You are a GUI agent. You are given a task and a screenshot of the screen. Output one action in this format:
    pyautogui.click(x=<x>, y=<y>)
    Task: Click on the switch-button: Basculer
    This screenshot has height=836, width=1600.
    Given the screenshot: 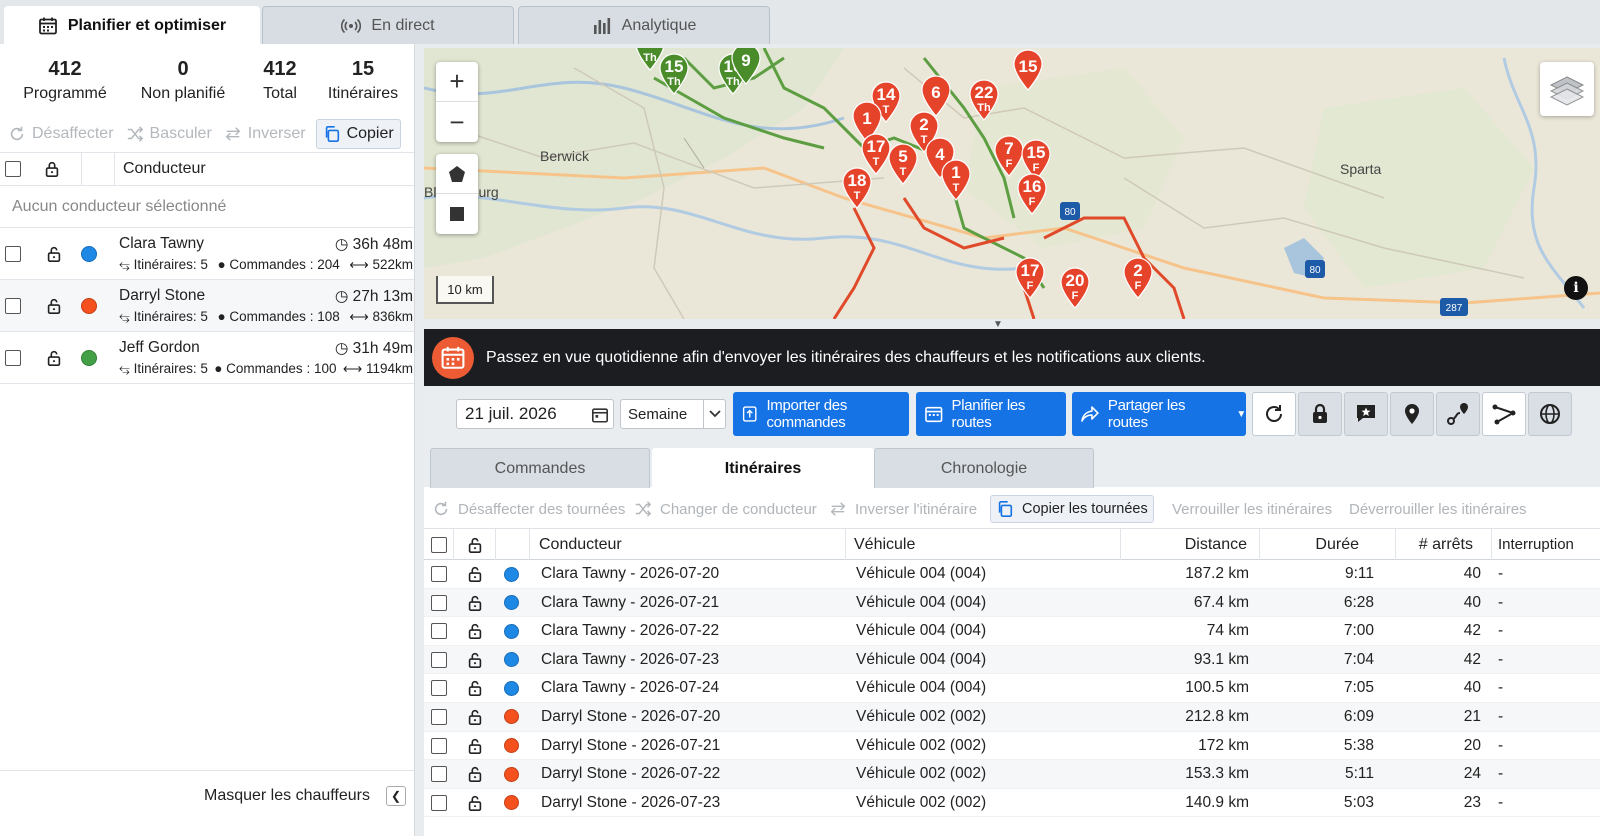 What is the action you would take?
    pyautogui.click(x=173, y=134)
    